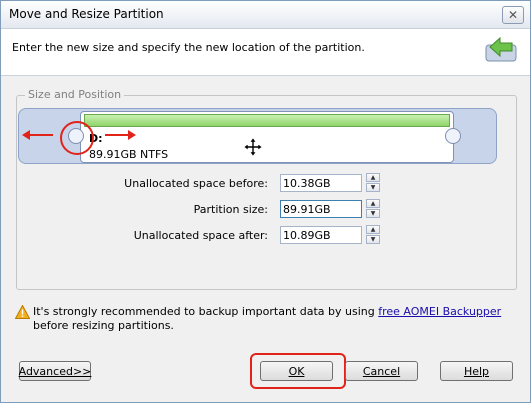 Image resolution: width=531 pixels, height=403 pixels. Describe the element at coordinates (267, 137) in the screenshot. I see `partition-block: D: 89.91GB NTFS` at that location.